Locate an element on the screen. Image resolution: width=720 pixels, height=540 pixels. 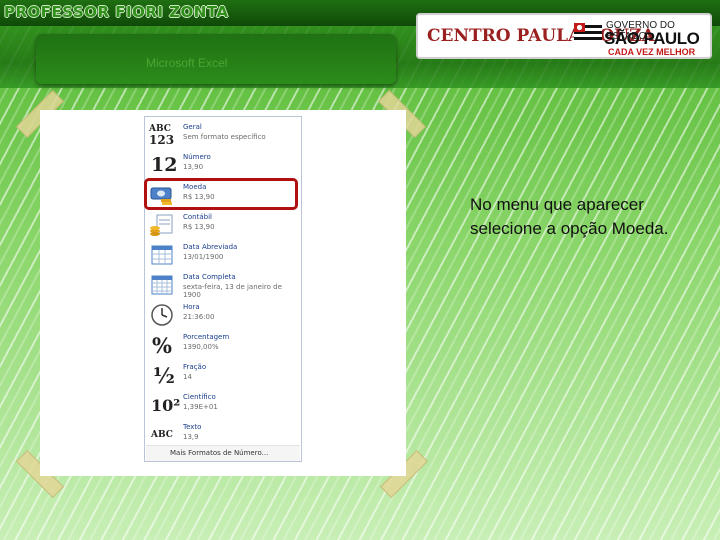
sao-paulo-flag-icon is located at coordinates (588, 34).